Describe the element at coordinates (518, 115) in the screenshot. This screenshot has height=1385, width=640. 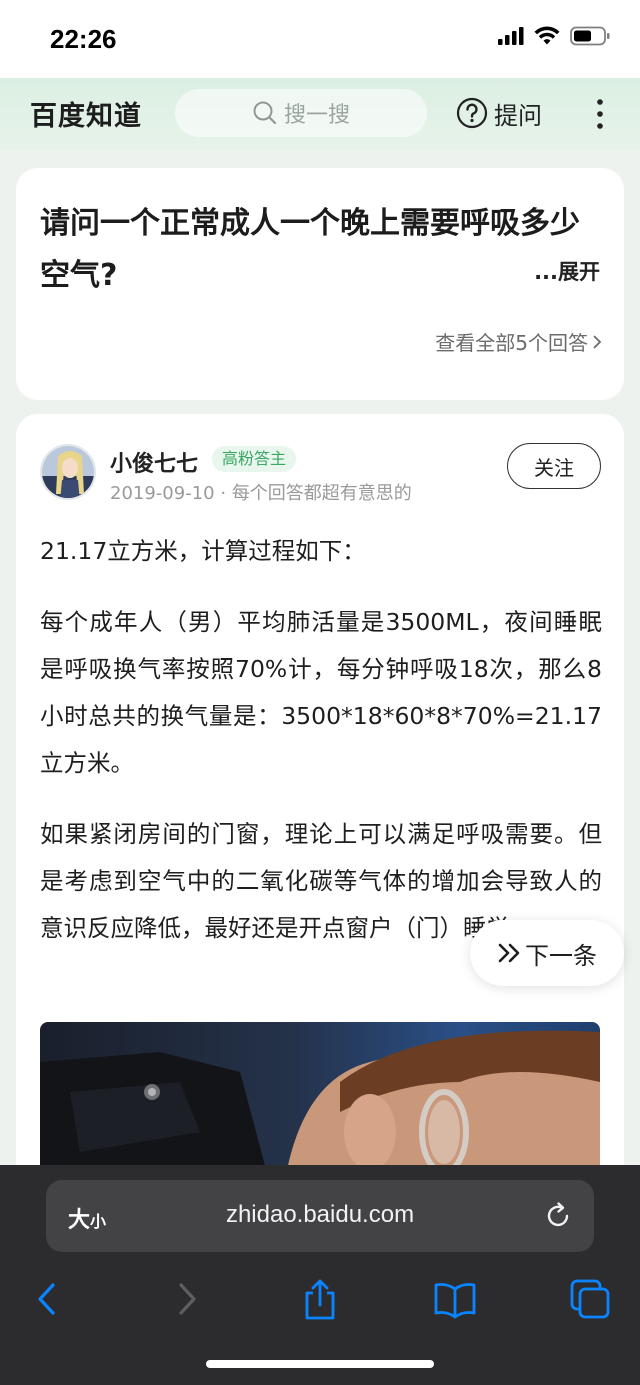
I see `ask-label: 提问` at that location.